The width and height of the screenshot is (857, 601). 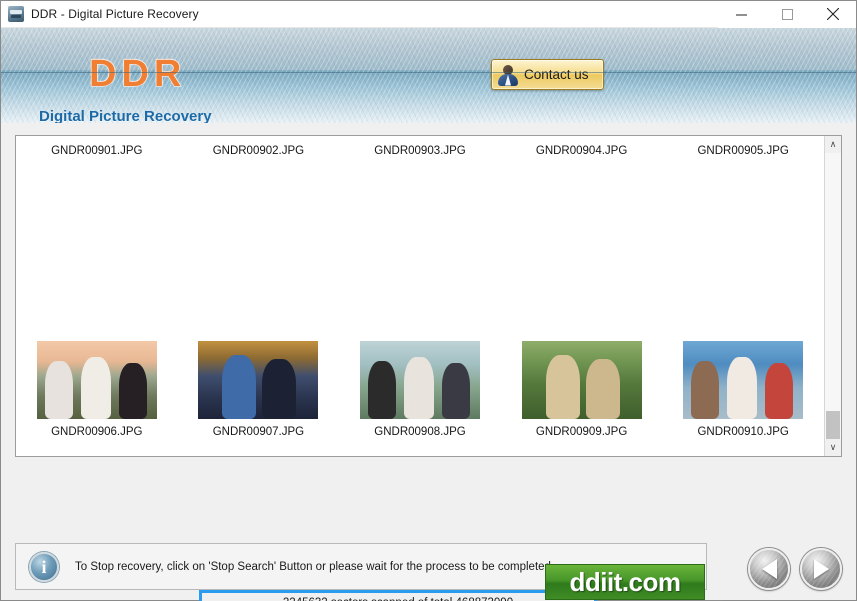 I want to click on file-item: GNDR00913.JPG, so click(x=420, y=448).